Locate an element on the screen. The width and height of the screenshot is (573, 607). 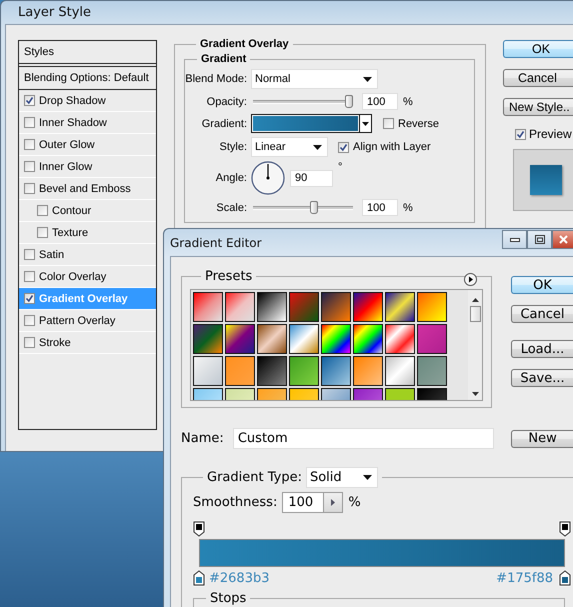
style-list-item: Texture is located at coordinates (87, 233).